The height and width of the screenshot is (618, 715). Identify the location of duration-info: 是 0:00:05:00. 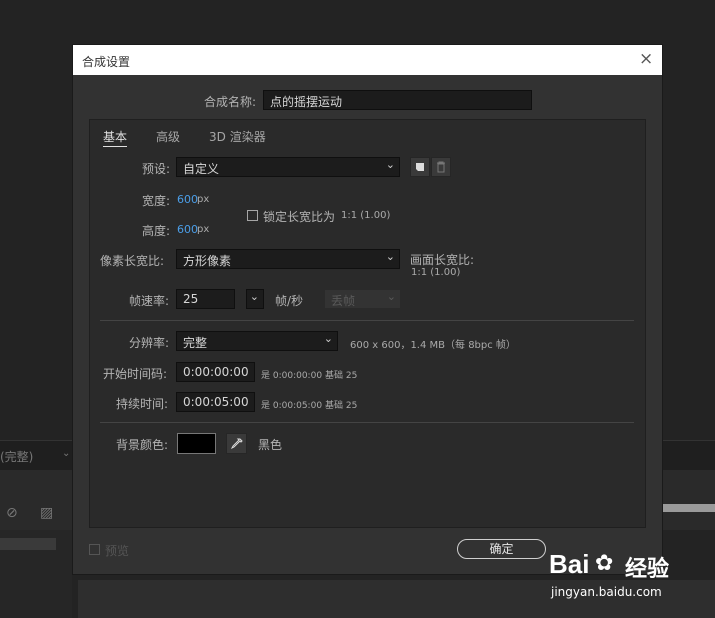
(292, 406).